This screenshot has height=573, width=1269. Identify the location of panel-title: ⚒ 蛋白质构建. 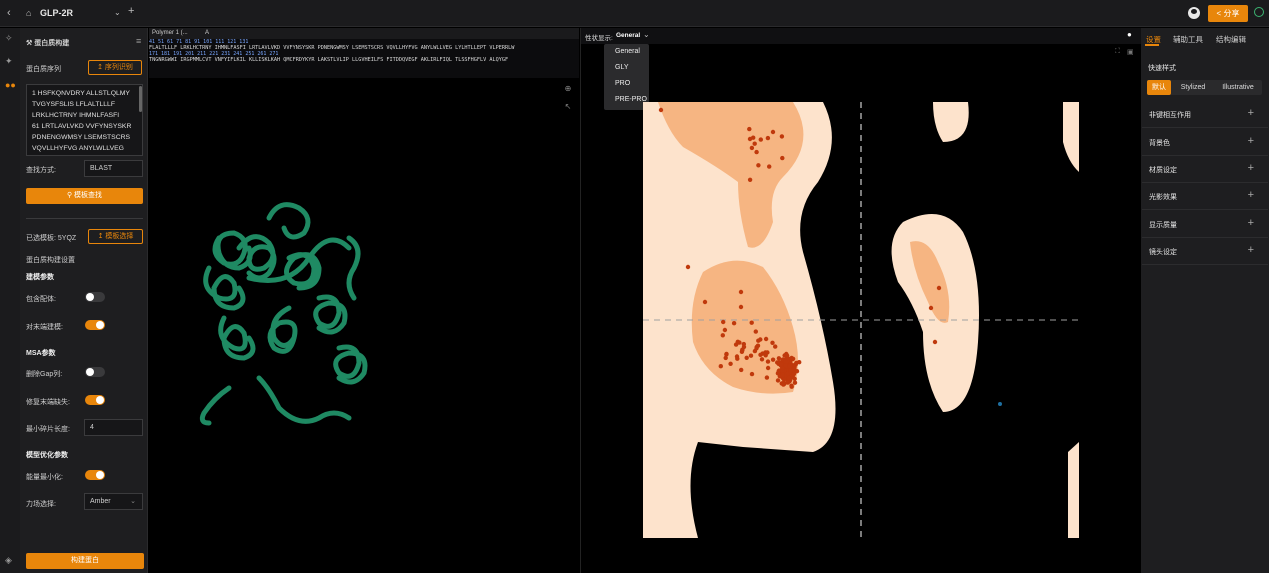
(48, 43).